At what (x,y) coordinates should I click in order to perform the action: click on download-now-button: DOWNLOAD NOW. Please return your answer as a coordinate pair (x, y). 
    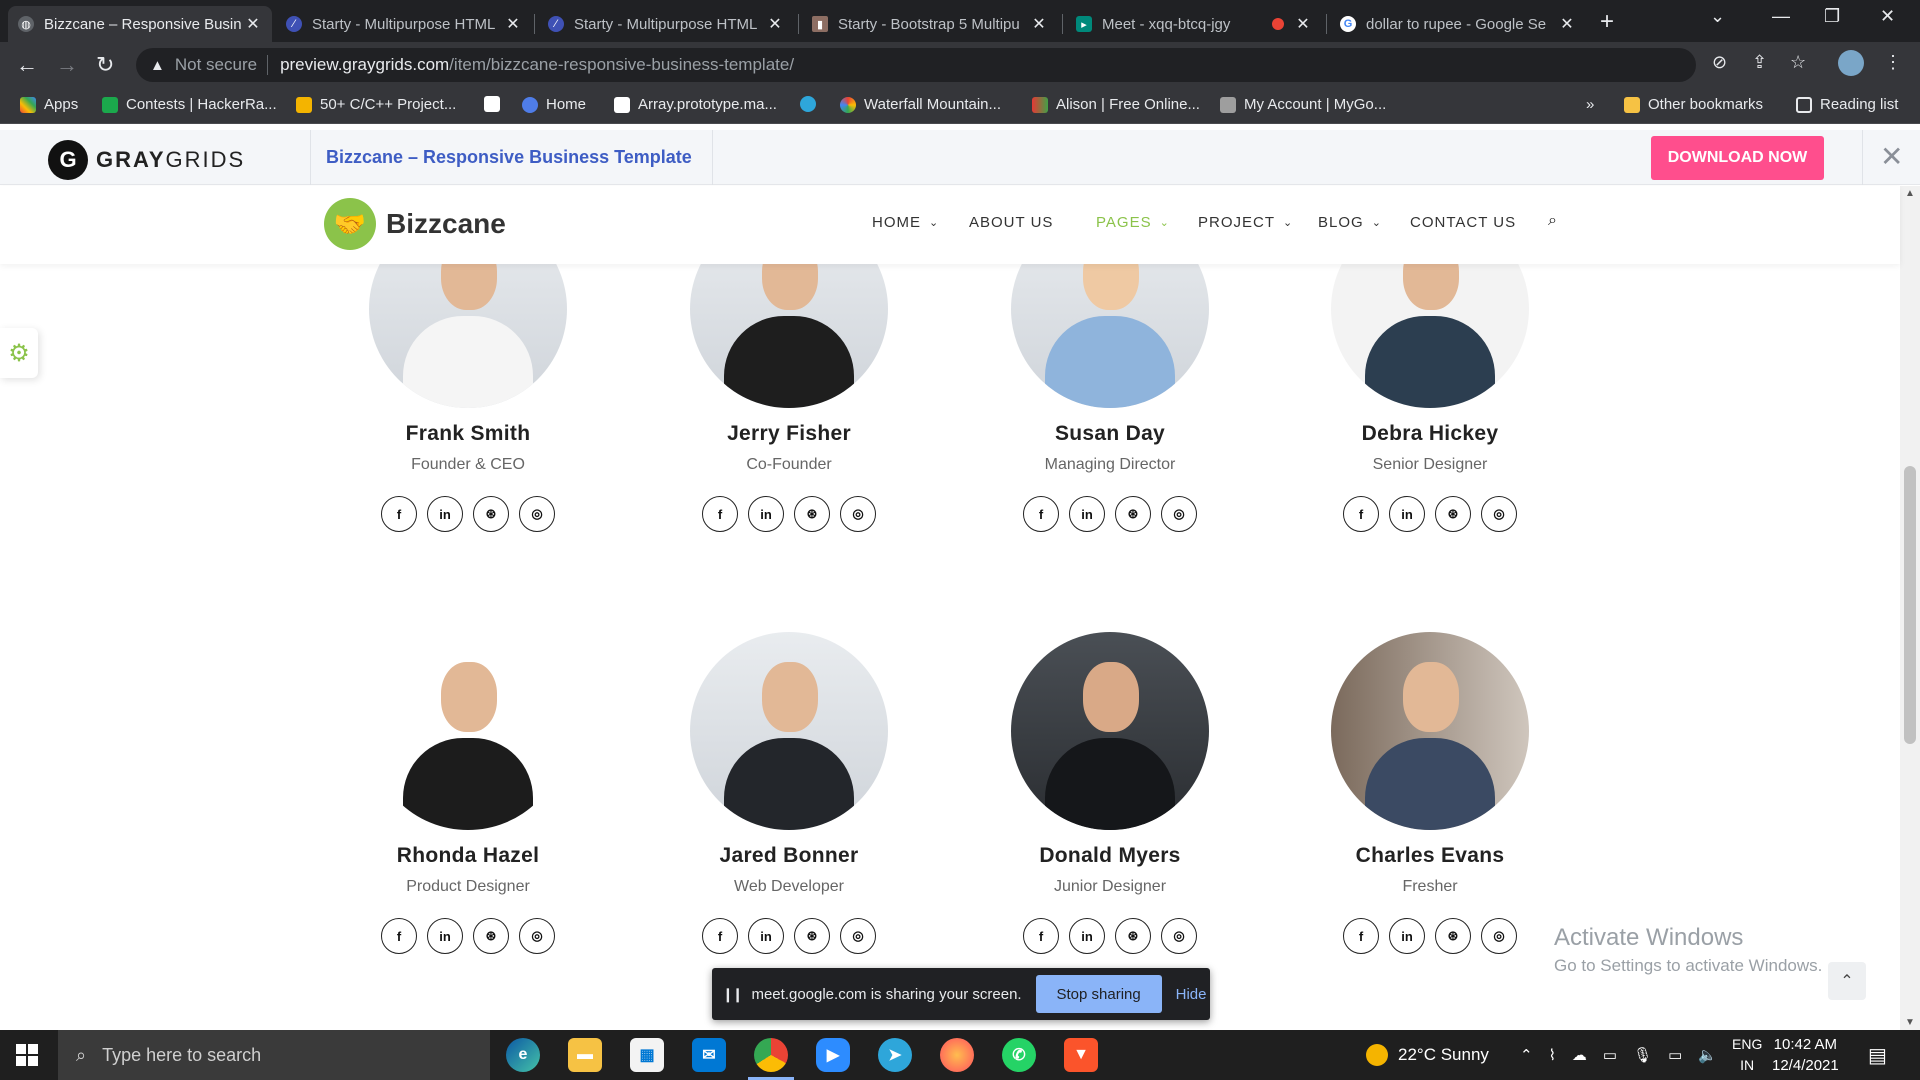
    Looking at the image, I should click on (1737, 158).